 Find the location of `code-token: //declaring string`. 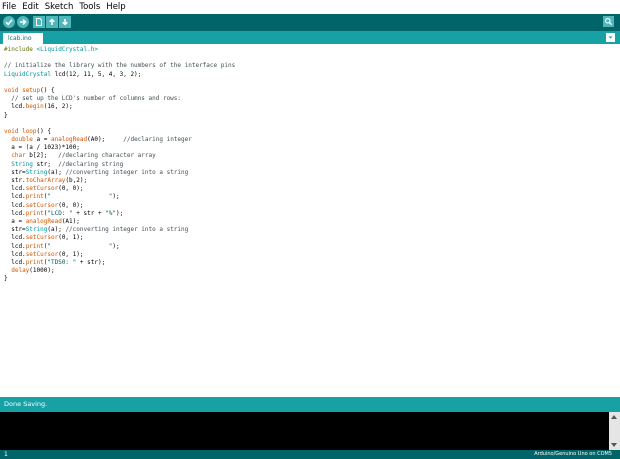

code-token: //declaring string is located at coordinates (91, 164).